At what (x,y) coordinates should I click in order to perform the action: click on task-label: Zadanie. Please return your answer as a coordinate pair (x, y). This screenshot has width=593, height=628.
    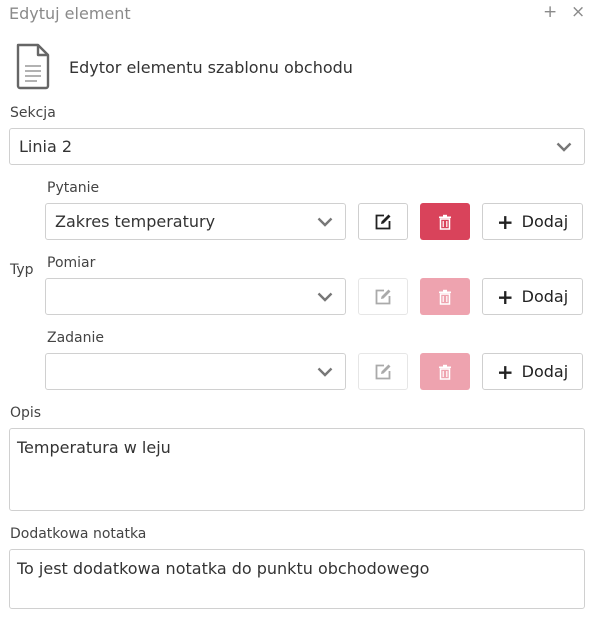
    Looking at the image, I should click on (76, 338).